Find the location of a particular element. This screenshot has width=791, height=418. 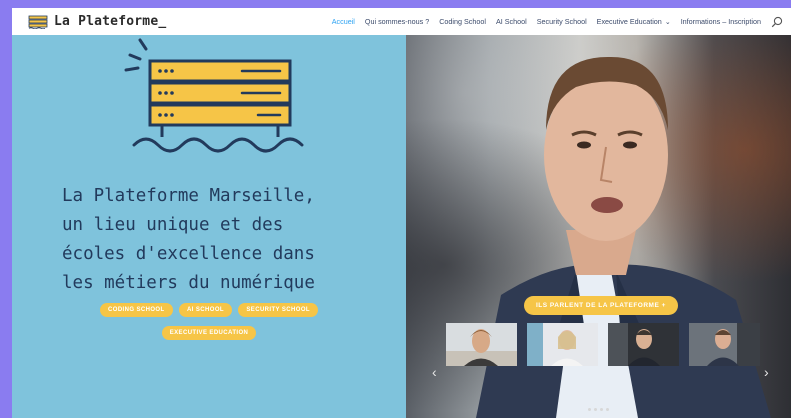

nav-item-executive-education: Executive Education ⌄ is located at coordinates (634, 21).